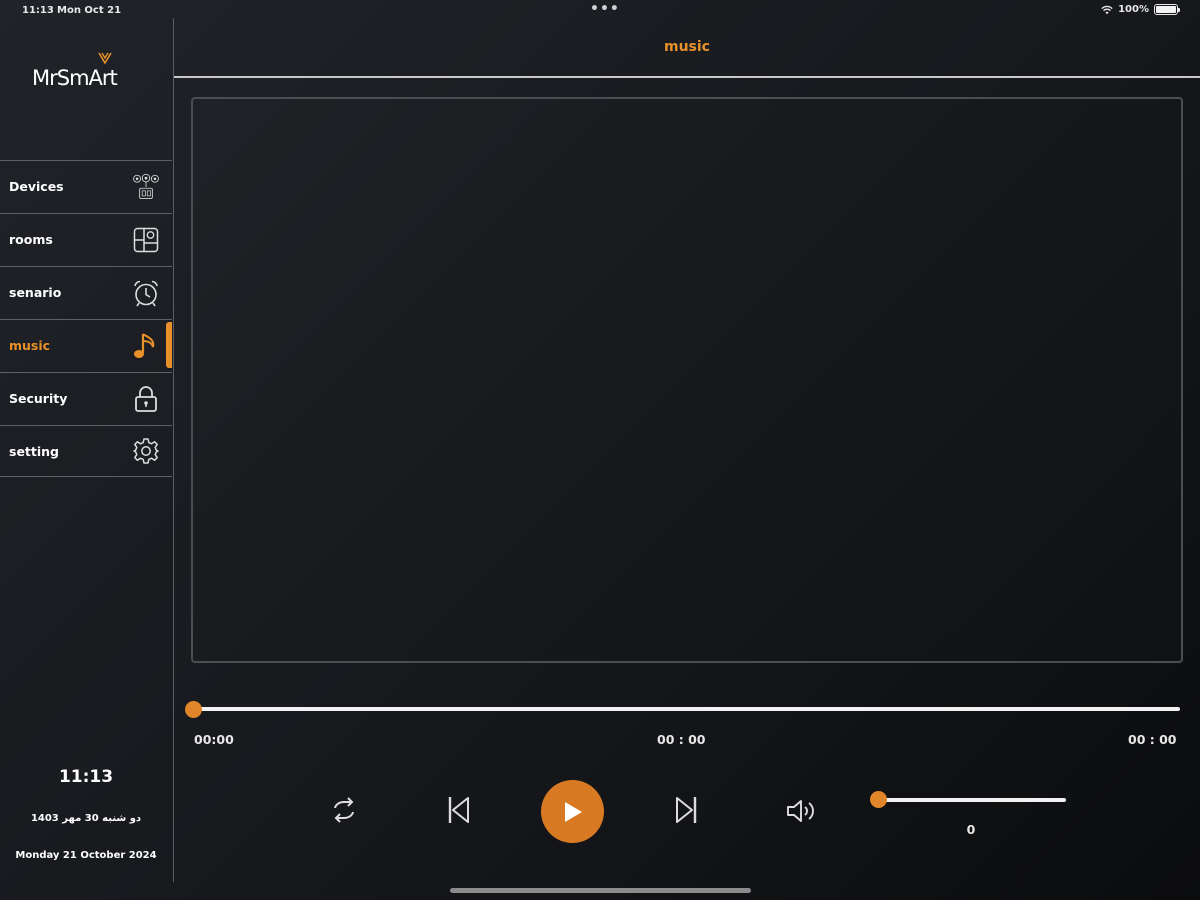 The image size is (1200, 900). What do you see at coordinates (687, 77) in the screenshot?
I see `header-divider` at bounding box center [687, 77].